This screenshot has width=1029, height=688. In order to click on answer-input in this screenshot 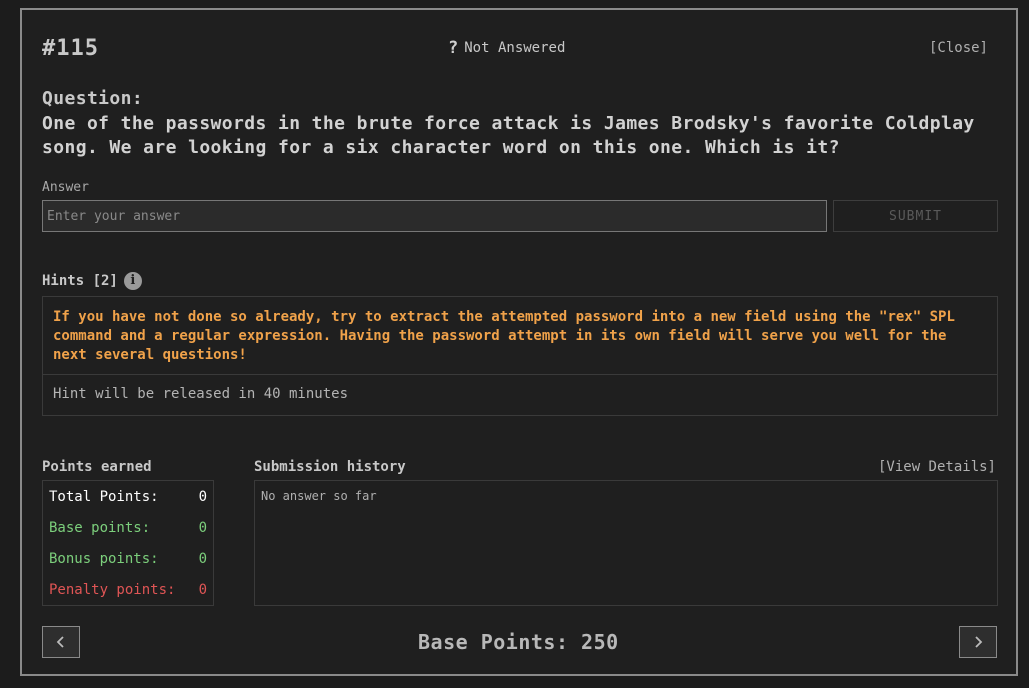, I will do `click(434, 216)`.